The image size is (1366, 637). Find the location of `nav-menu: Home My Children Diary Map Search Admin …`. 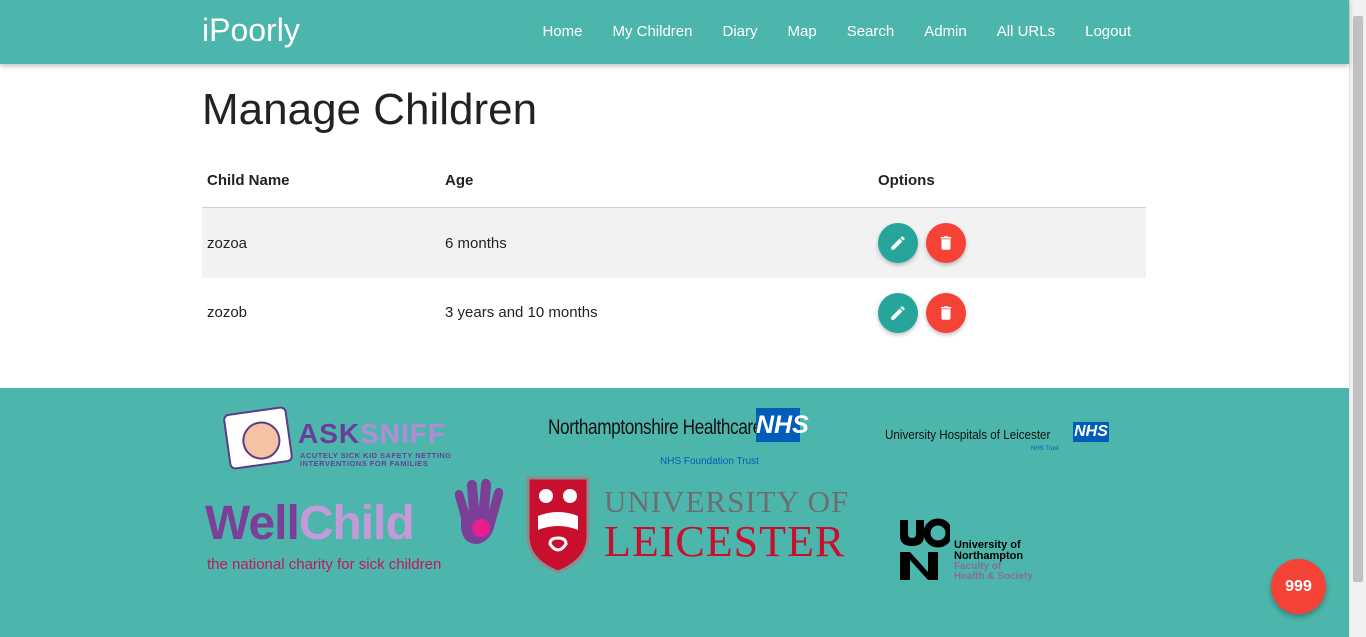

nav-menu: Home My Children Diary Map Search Admin … is located at coordinates (821, 32).